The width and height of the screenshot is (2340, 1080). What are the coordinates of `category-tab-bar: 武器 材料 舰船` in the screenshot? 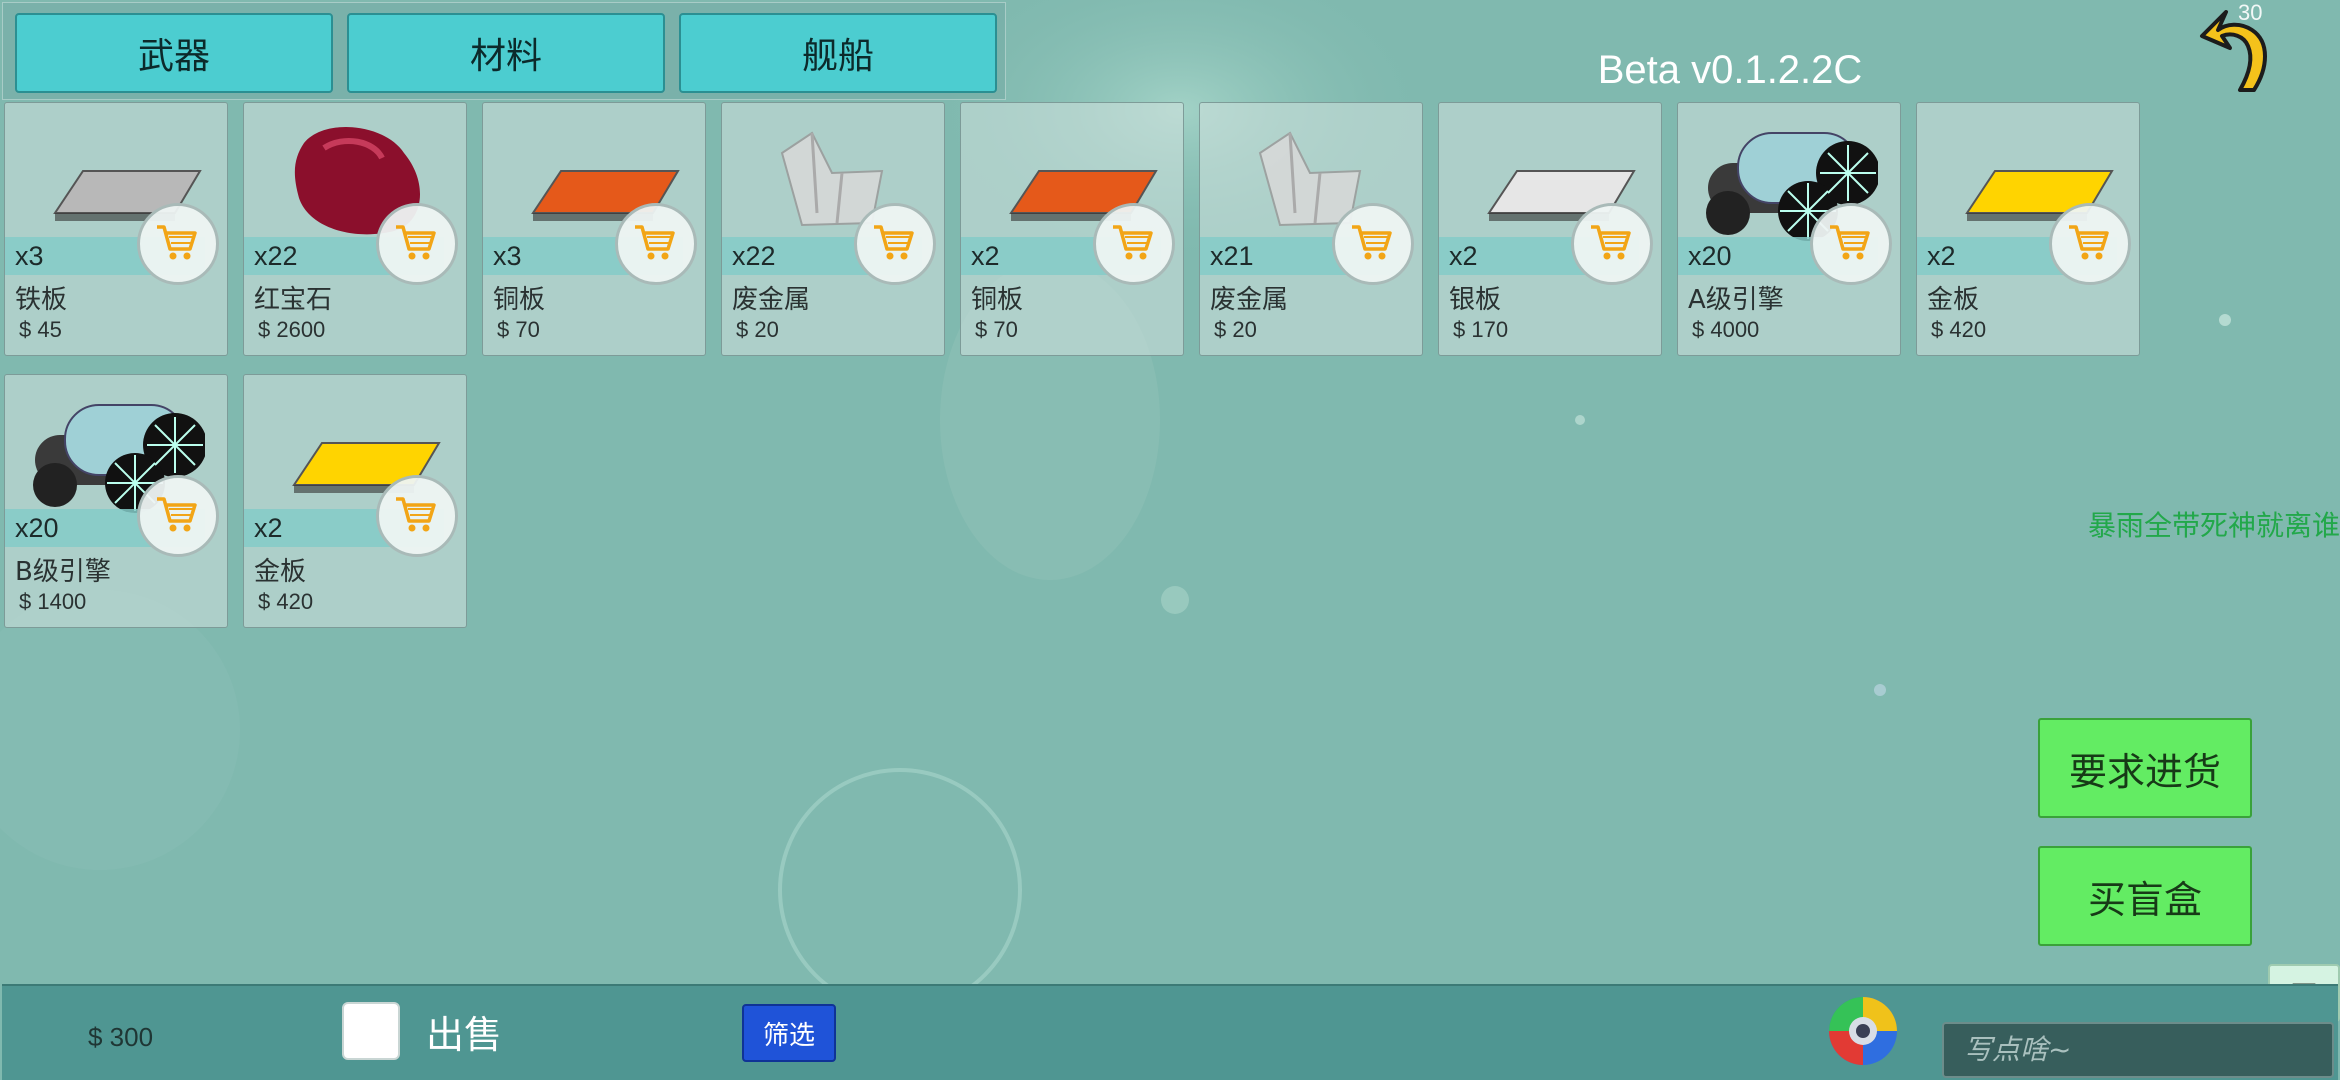 It's located at (504, 51).